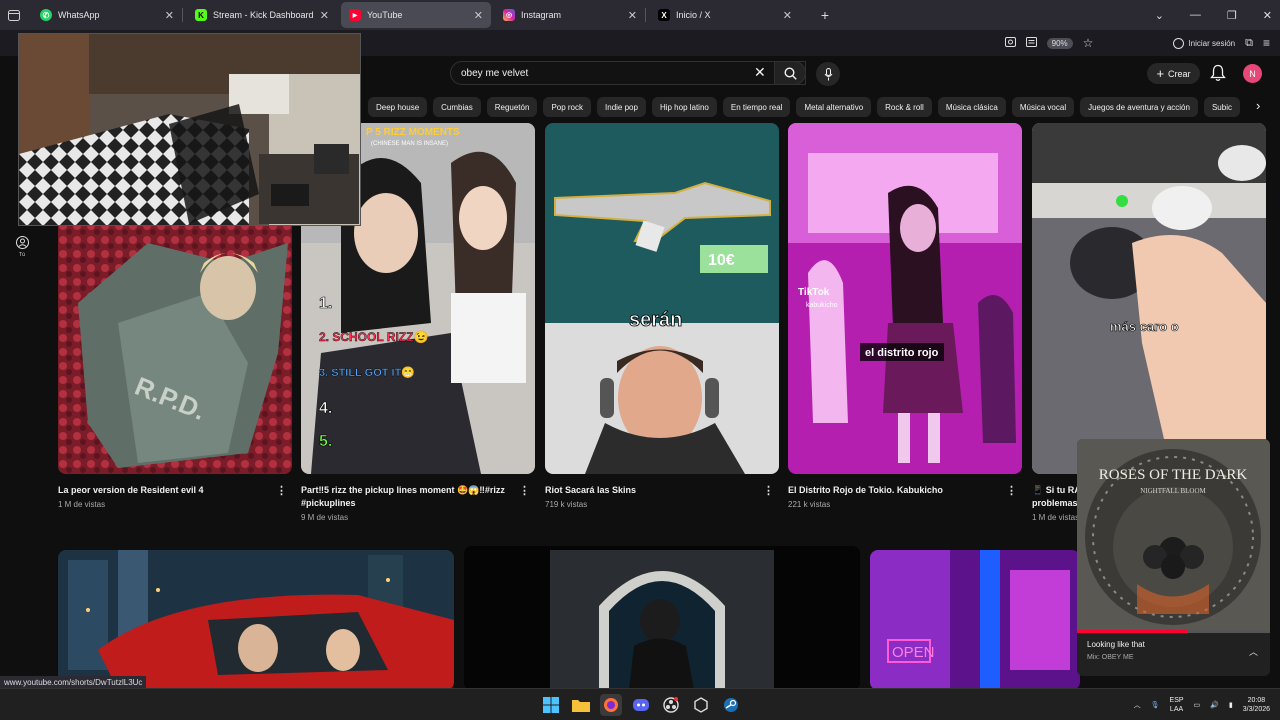 Image resolution: width=1280 pixels, height=720 pixels. I want to click on zoom-level-badge: 90%, so click(1059, 43).